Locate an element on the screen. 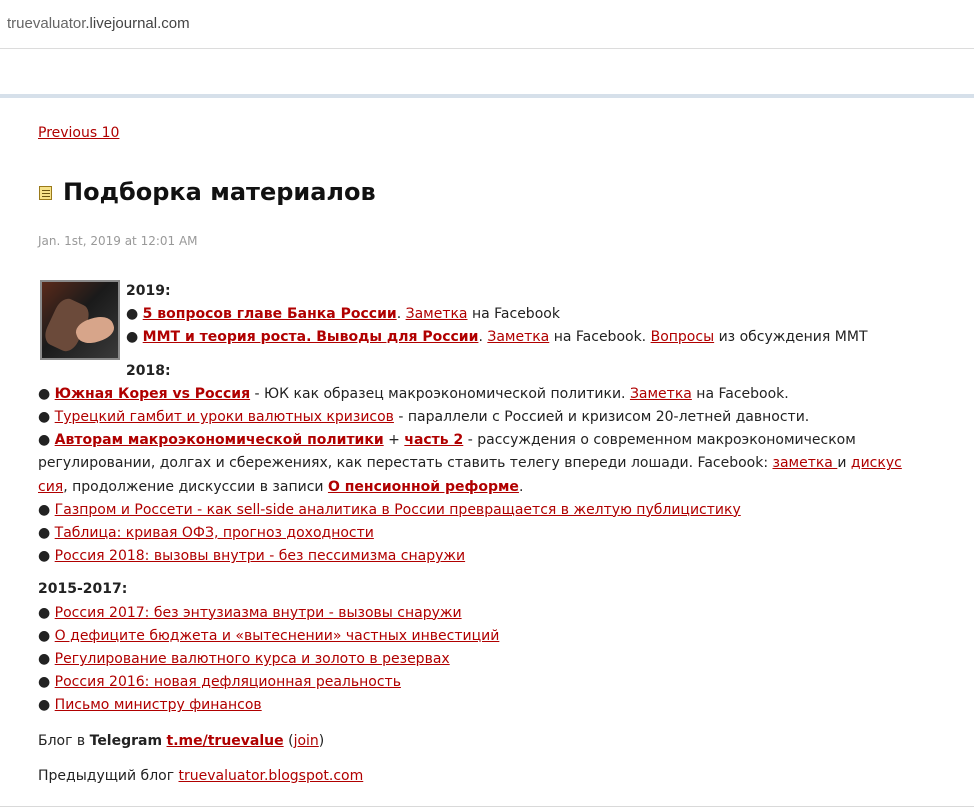 The width and height of the screenshot is (974, 812). telegram-line: Блог в Telegram t.me/truevalue (join) is located at coordinates (181, 740).